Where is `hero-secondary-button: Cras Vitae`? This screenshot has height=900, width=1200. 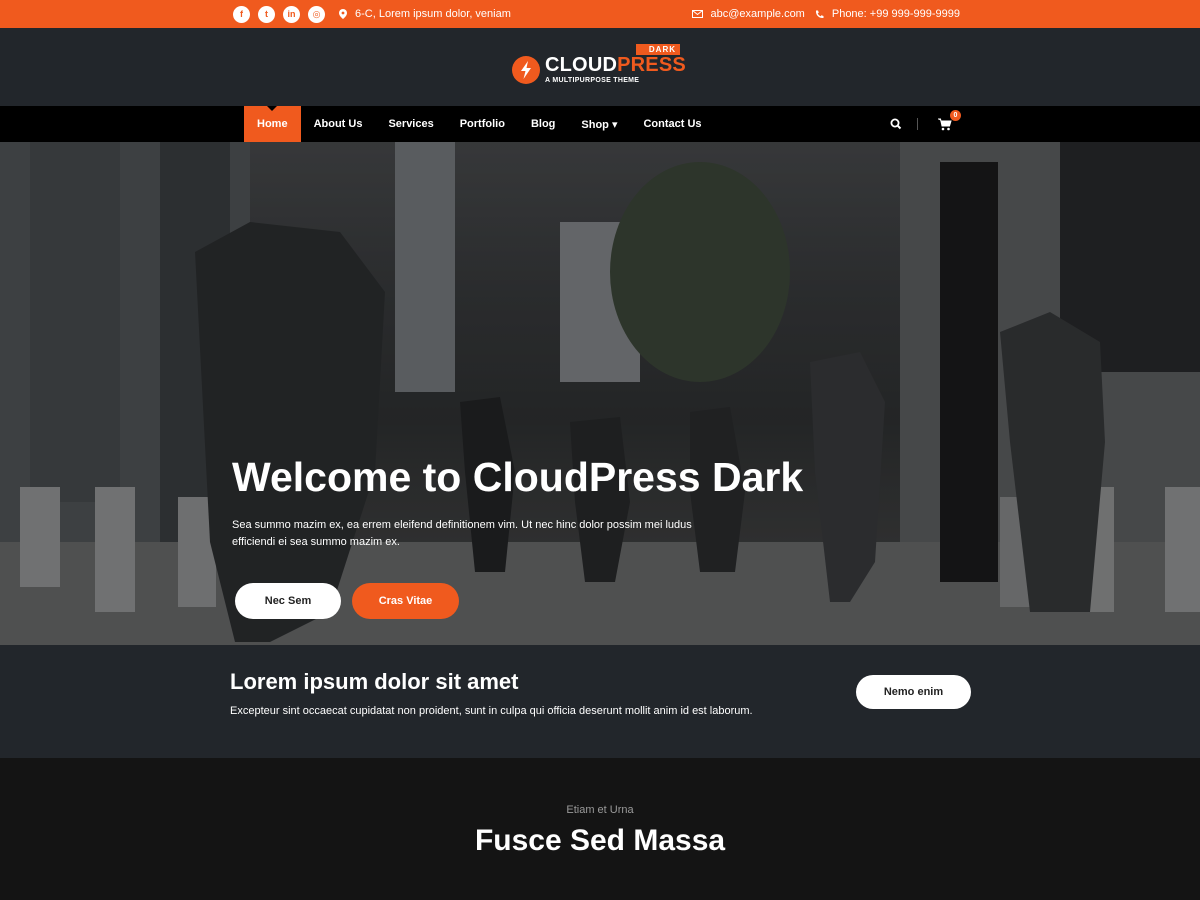
hero-secondary-button: Cras Vitae is located at coordinates (405, 601).